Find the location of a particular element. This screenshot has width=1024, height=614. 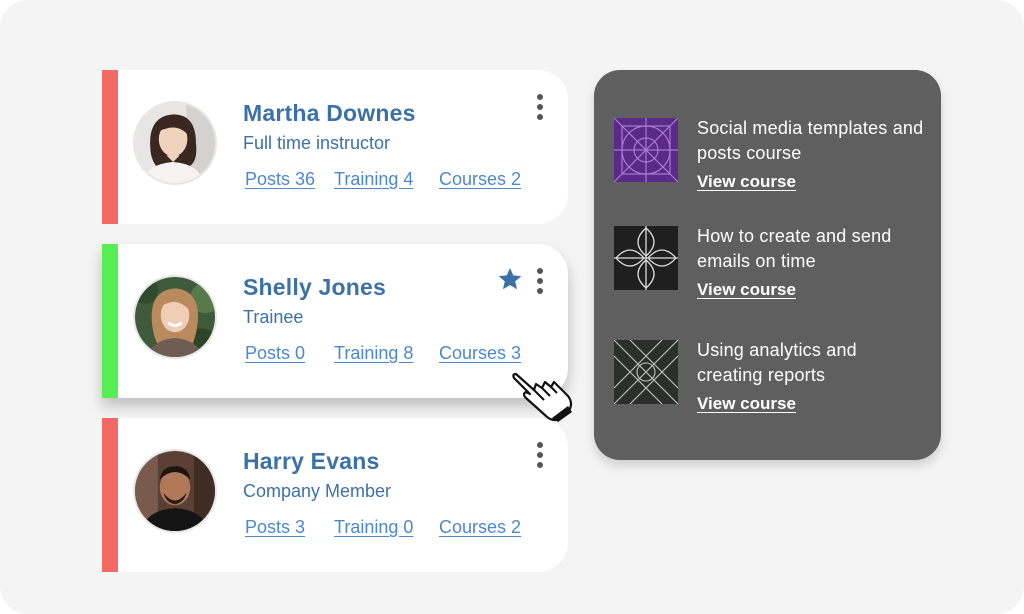

member-name: Martha Downes is located at coordinates (329, 113).